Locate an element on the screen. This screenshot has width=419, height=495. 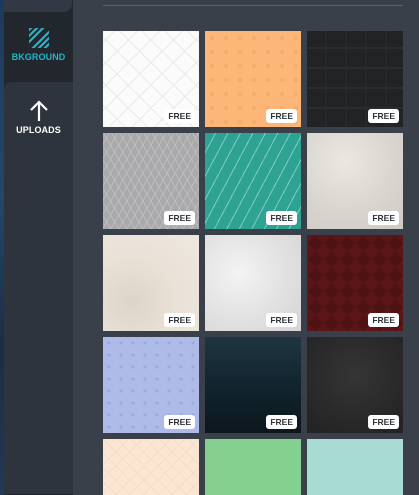
sidebar-item-previous is located at coordinates (38, 6).